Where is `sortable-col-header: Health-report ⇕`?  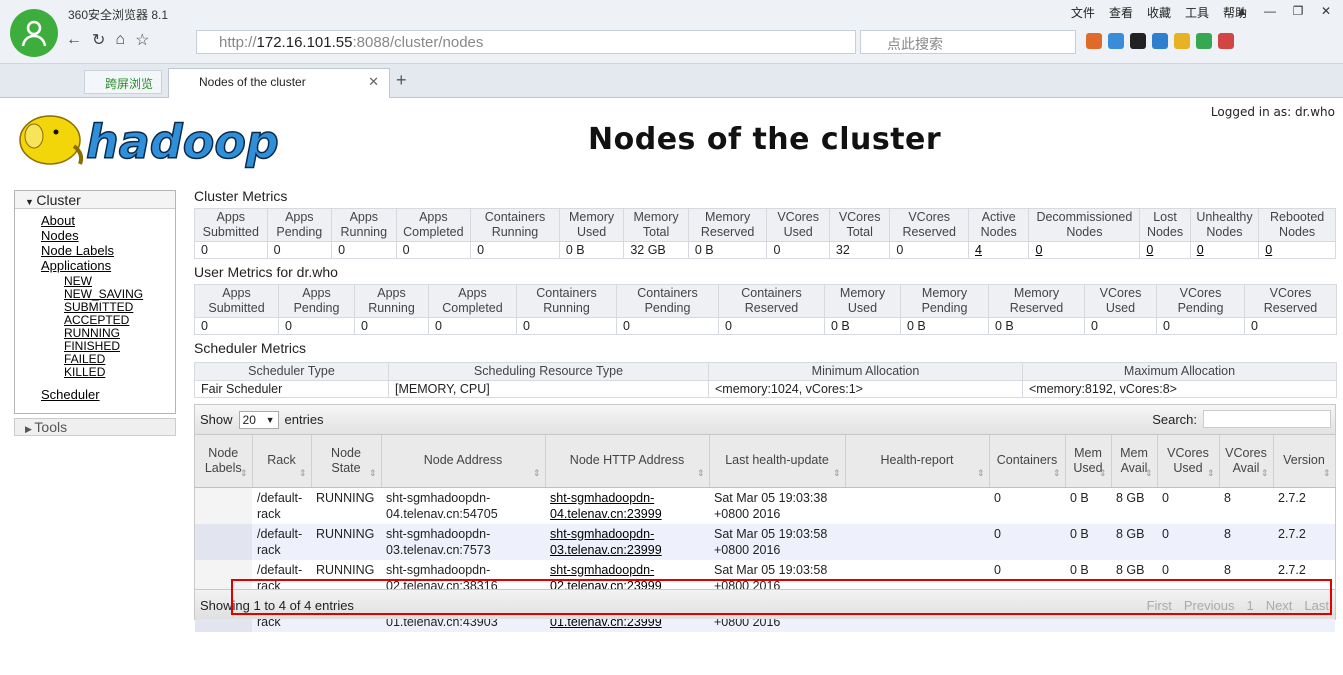
sortable-col-header: Health-report ⇕ is located at coordinates (917, 461).